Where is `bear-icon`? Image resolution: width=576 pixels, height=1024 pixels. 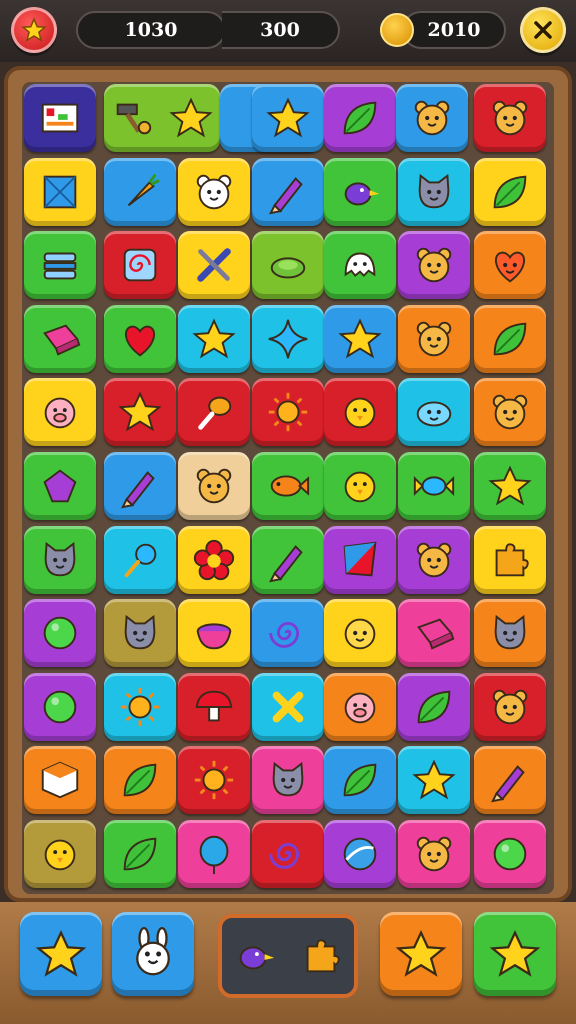
bear-icon is located at coordinates (434, 265).